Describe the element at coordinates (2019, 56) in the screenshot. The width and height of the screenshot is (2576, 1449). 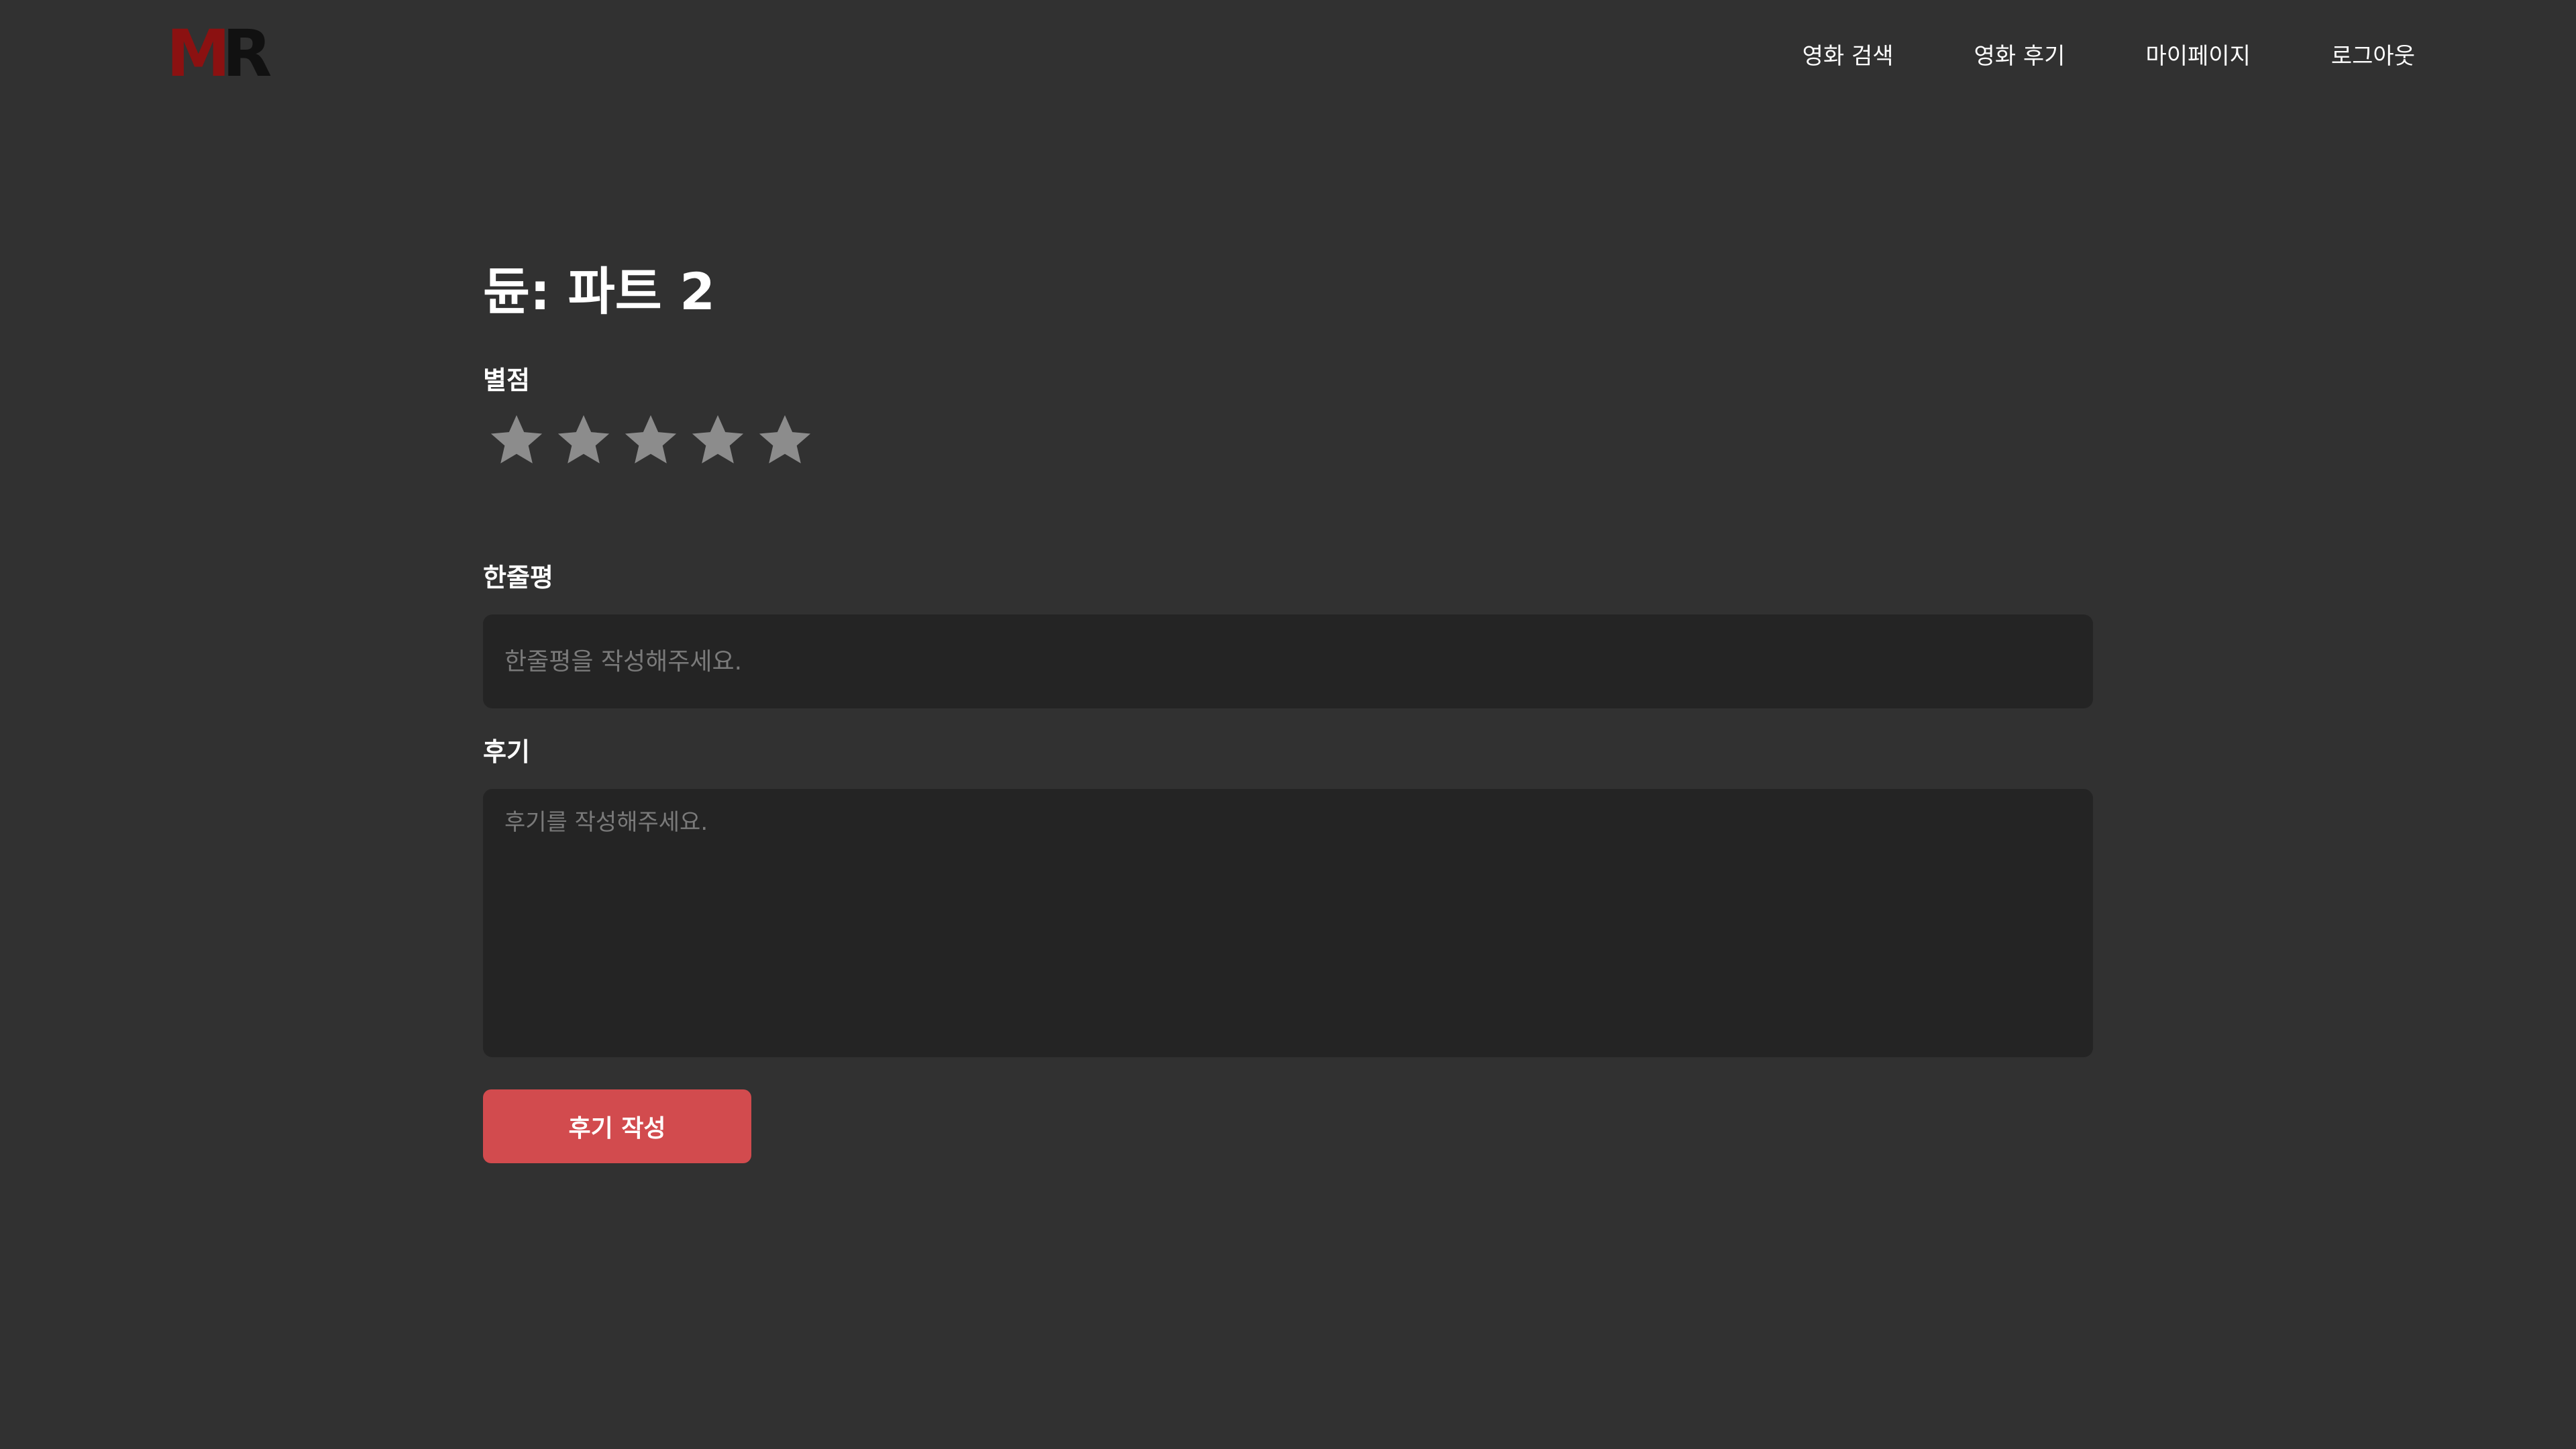
I see `nav-movie-reviews: 영화 후기` at that location.